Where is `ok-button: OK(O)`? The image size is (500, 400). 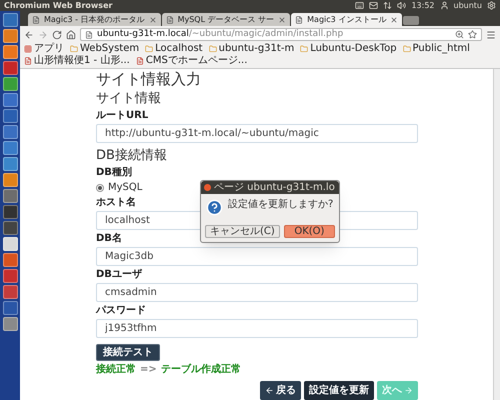 ok-button: OK(O) is located at coordinates (309, 231).